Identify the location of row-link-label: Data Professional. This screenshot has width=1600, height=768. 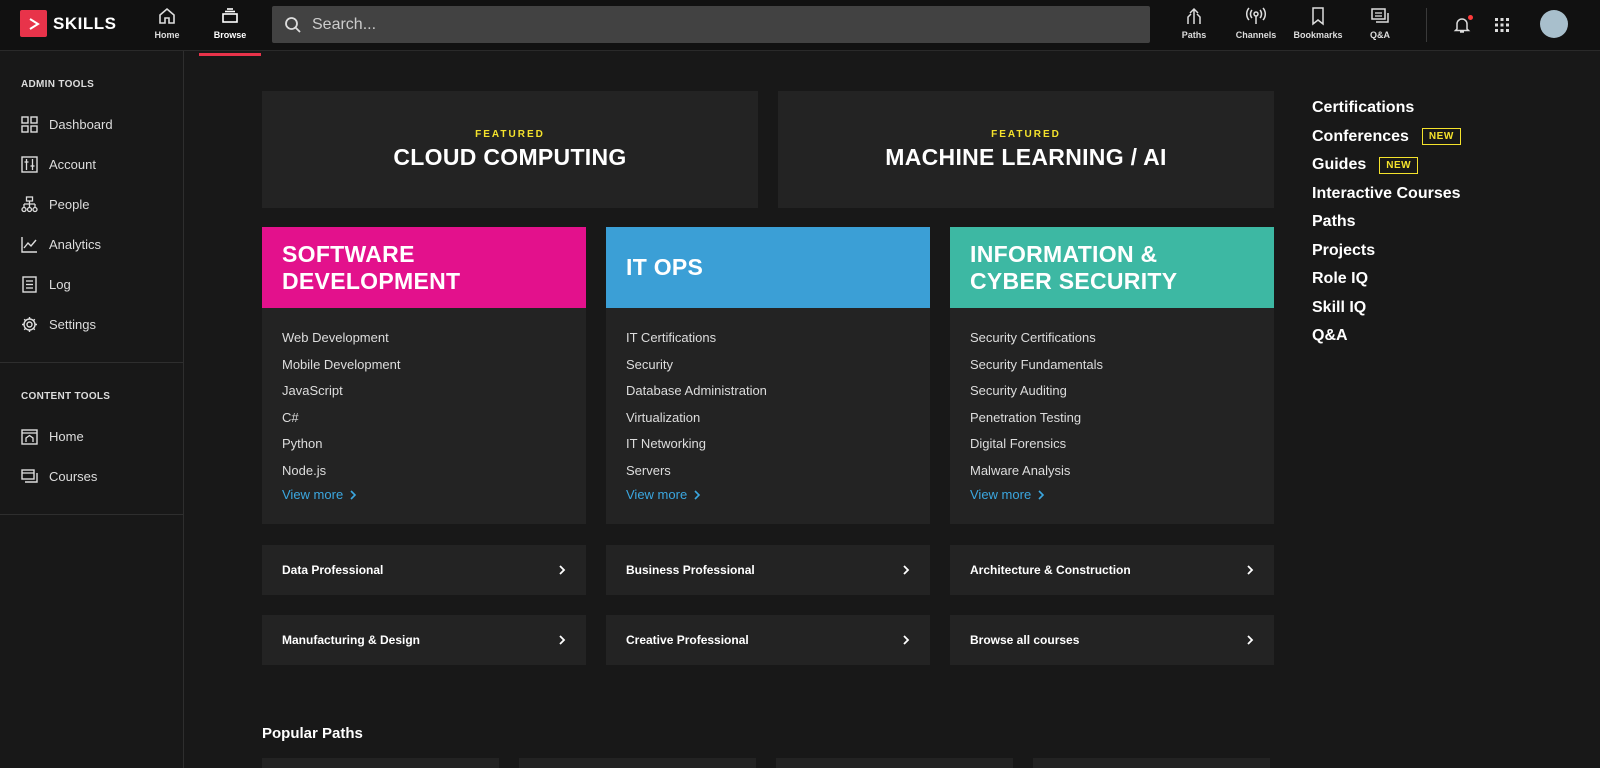
(333, 570).